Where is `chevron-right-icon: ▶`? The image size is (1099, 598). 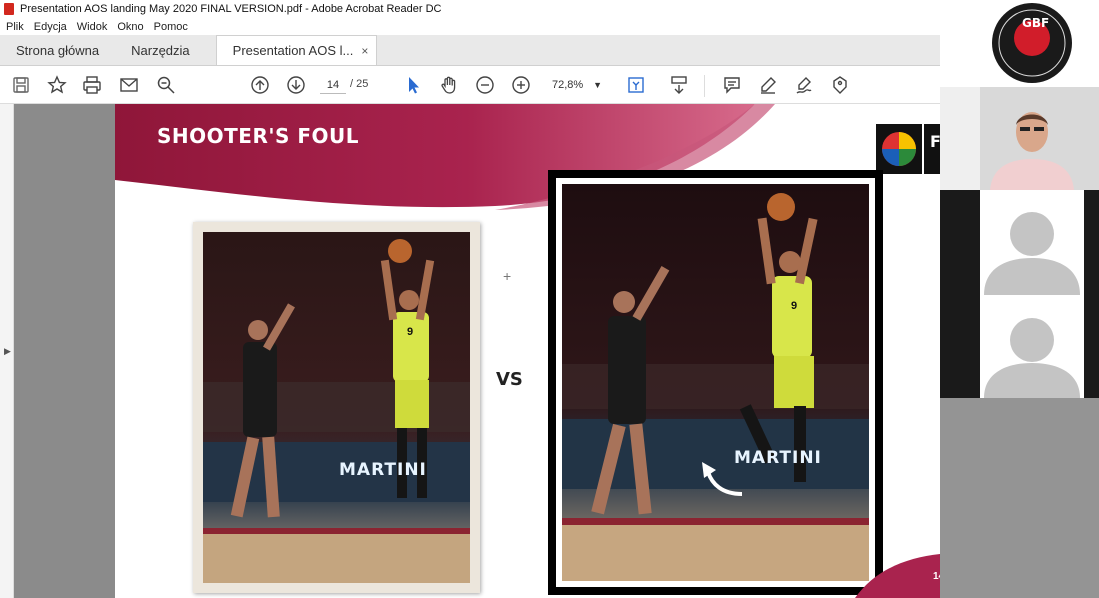
chevron-right-icon: ▶ is located at coordinates (7, 351).